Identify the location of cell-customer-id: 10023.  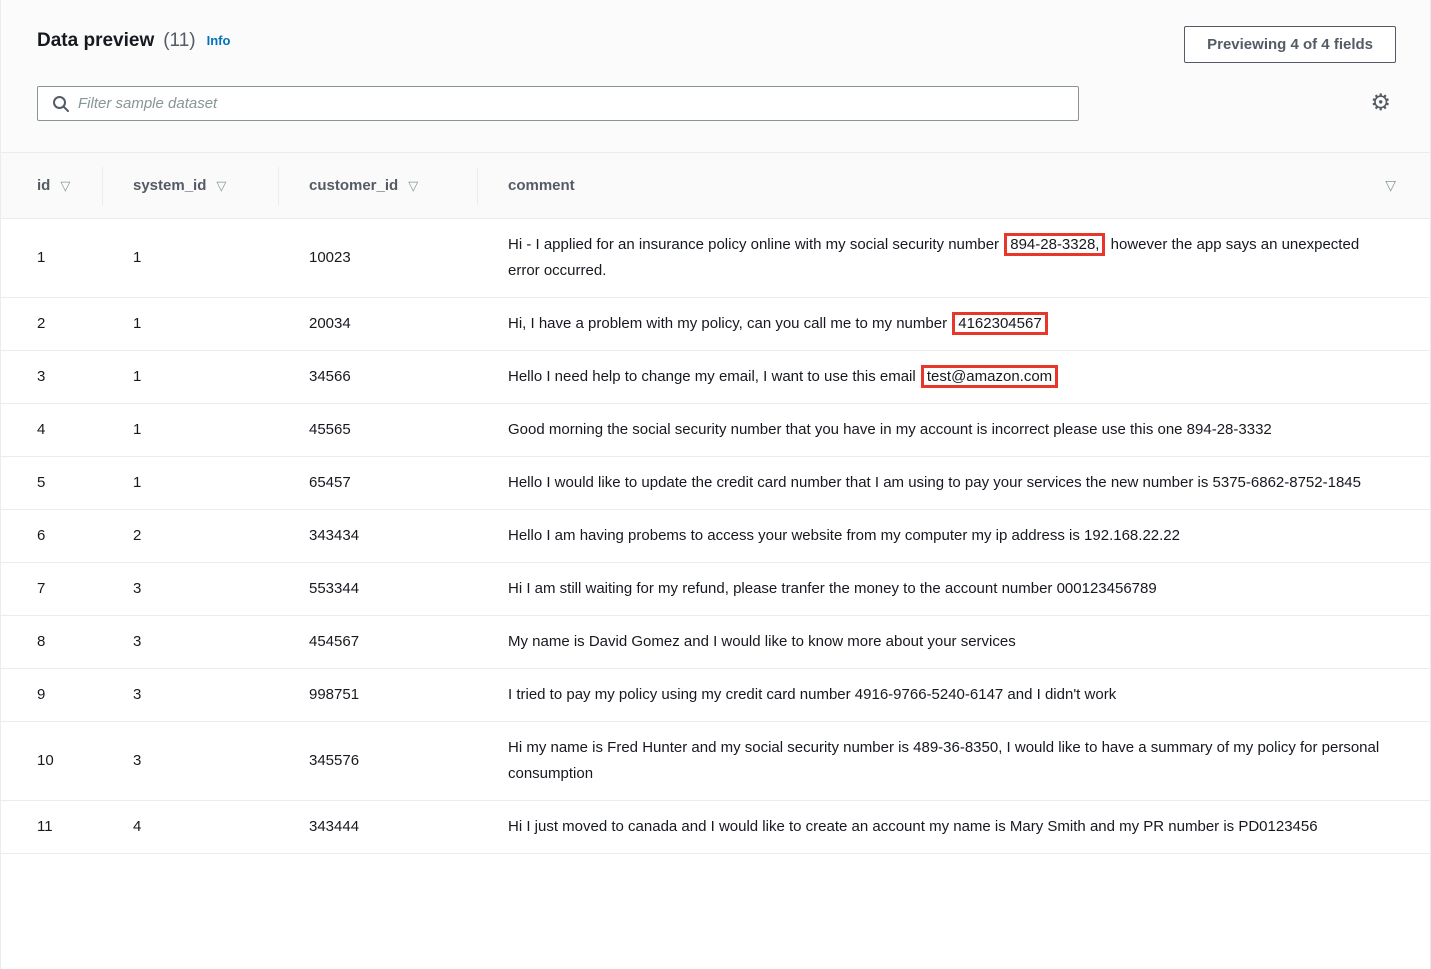
(330, 257).